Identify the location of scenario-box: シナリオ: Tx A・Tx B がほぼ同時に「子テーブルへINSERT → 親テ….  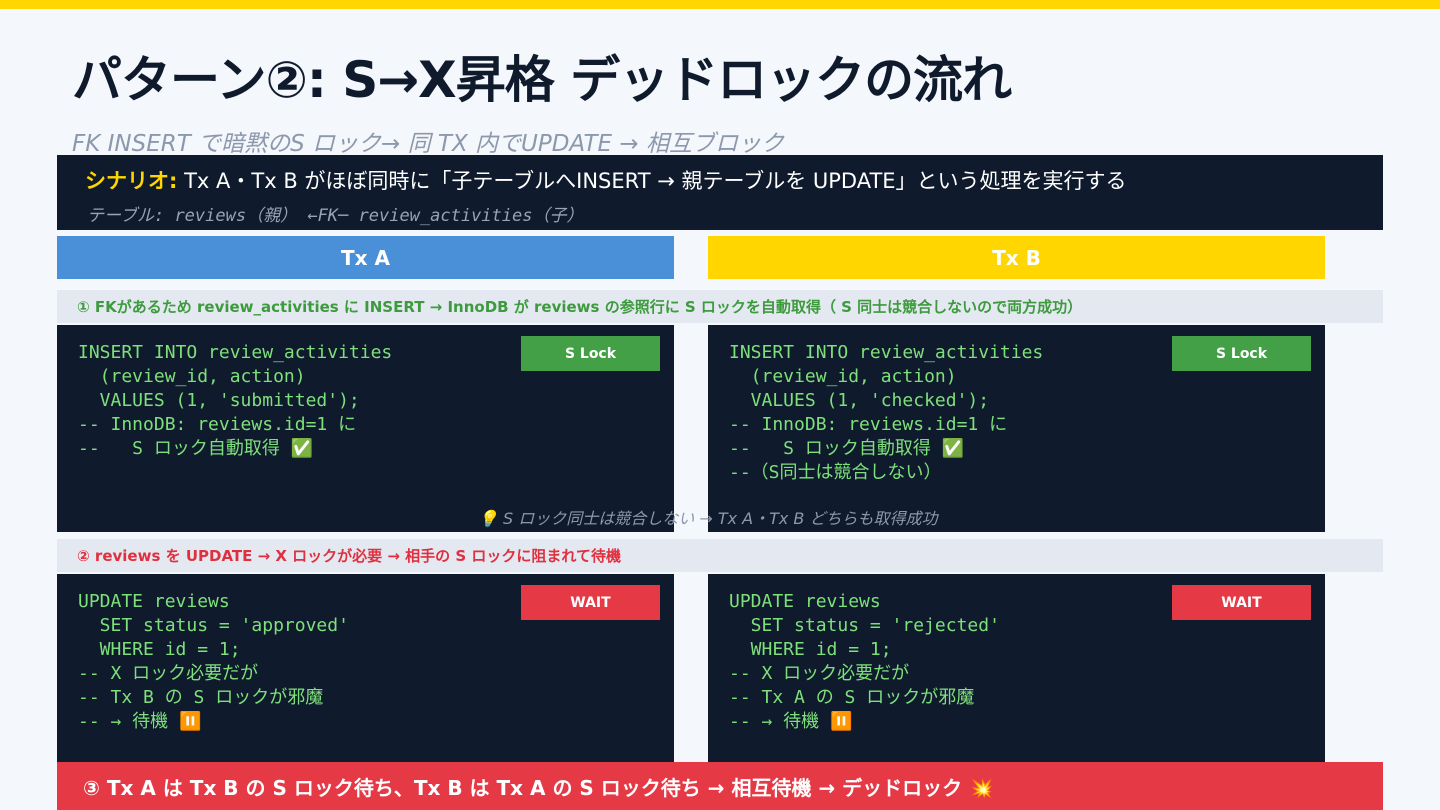
(720, 192).